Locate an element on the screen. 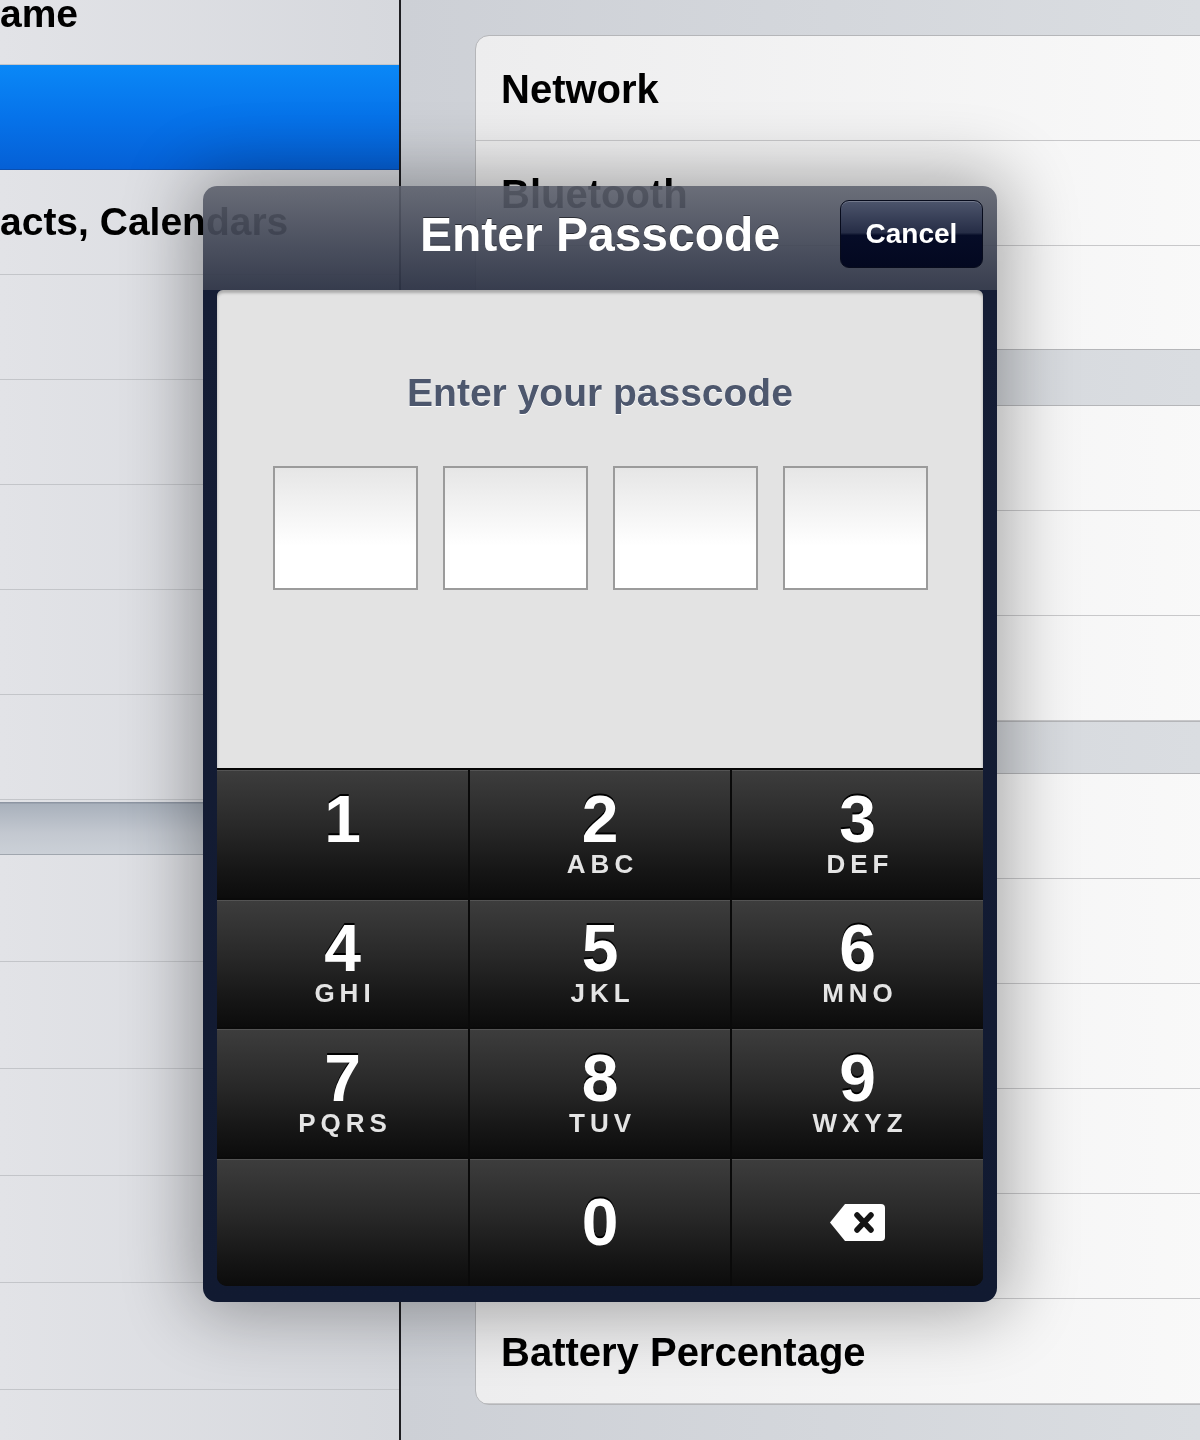 This screenshot has width=1200, height=1440. keypad-key: 2 ABC is located at coordinates (600, 834).